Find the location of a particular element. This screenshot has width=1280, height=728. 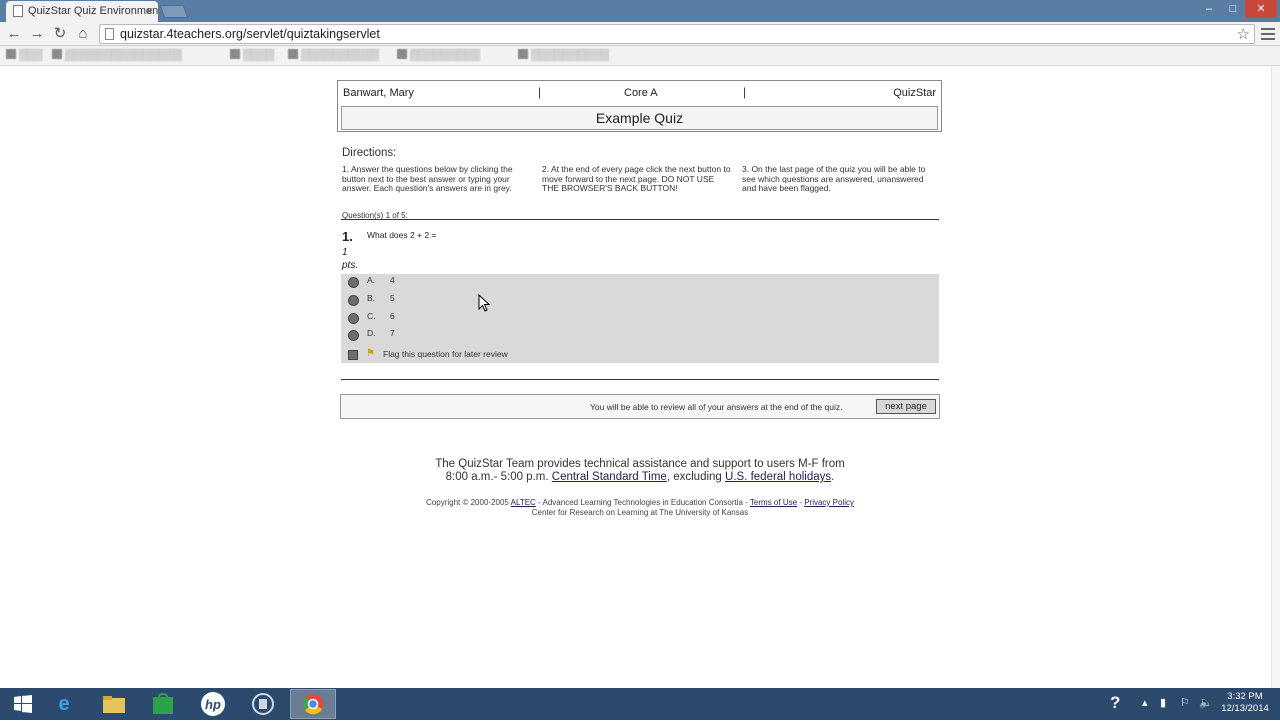

answer-value: 7 is located at coordinates (392, 333).